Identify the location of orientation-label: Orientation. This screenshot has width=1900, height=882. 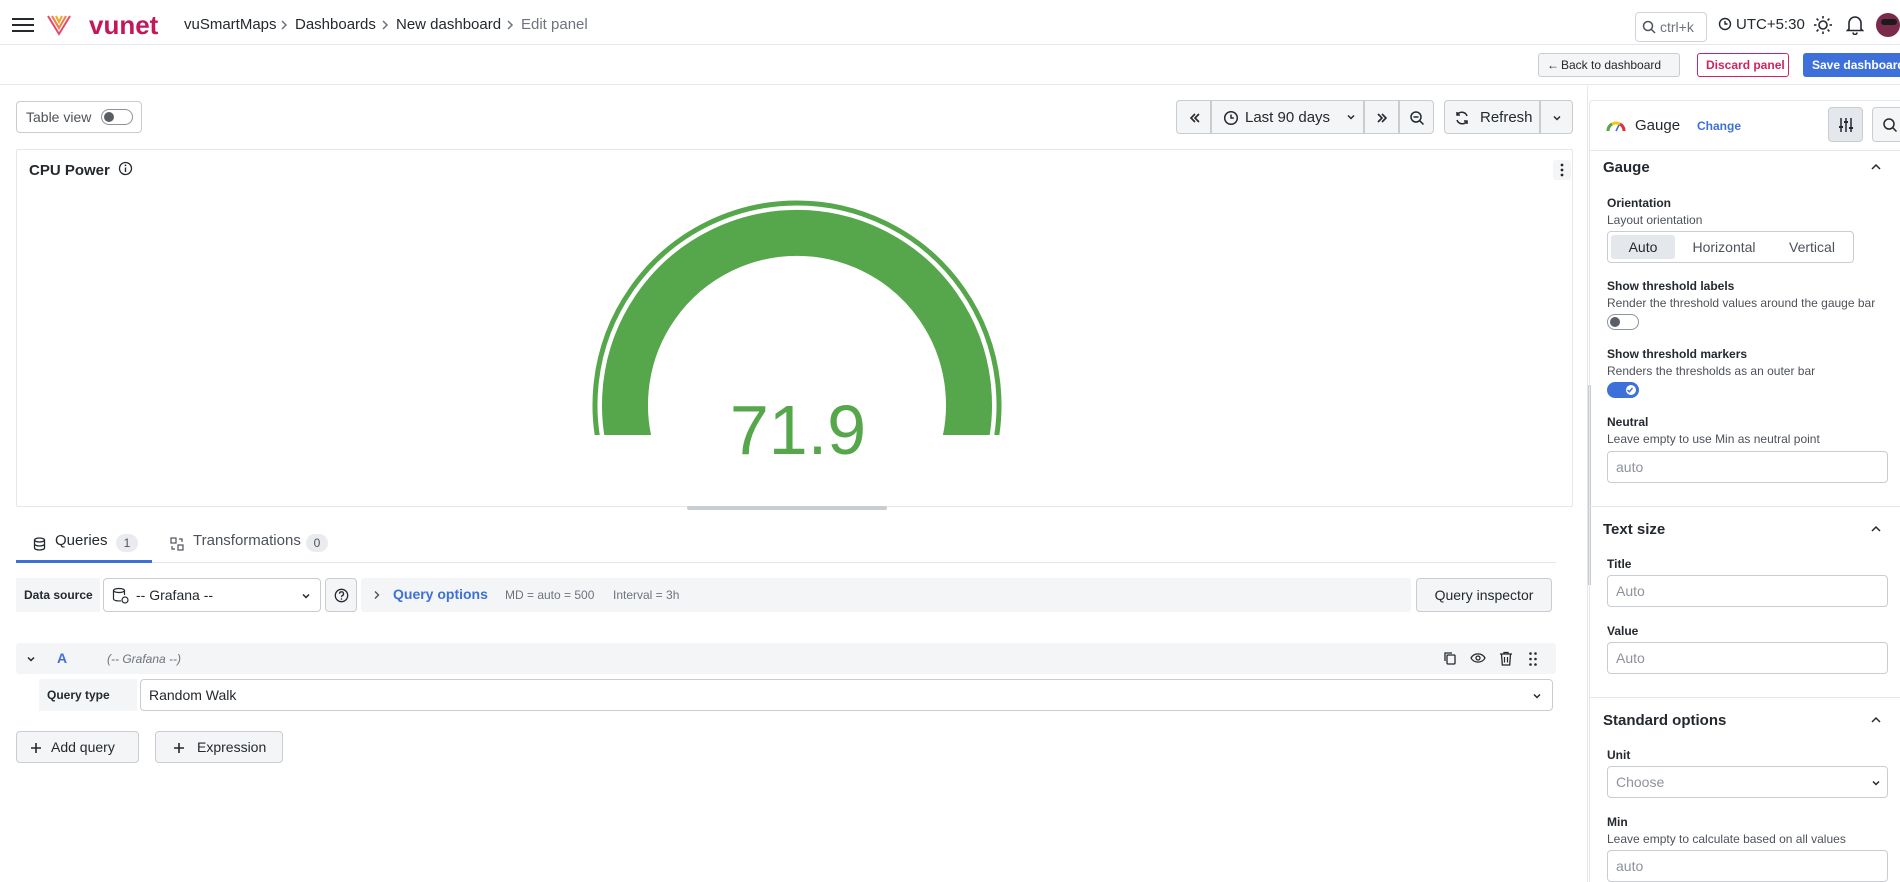
(1639, 203).